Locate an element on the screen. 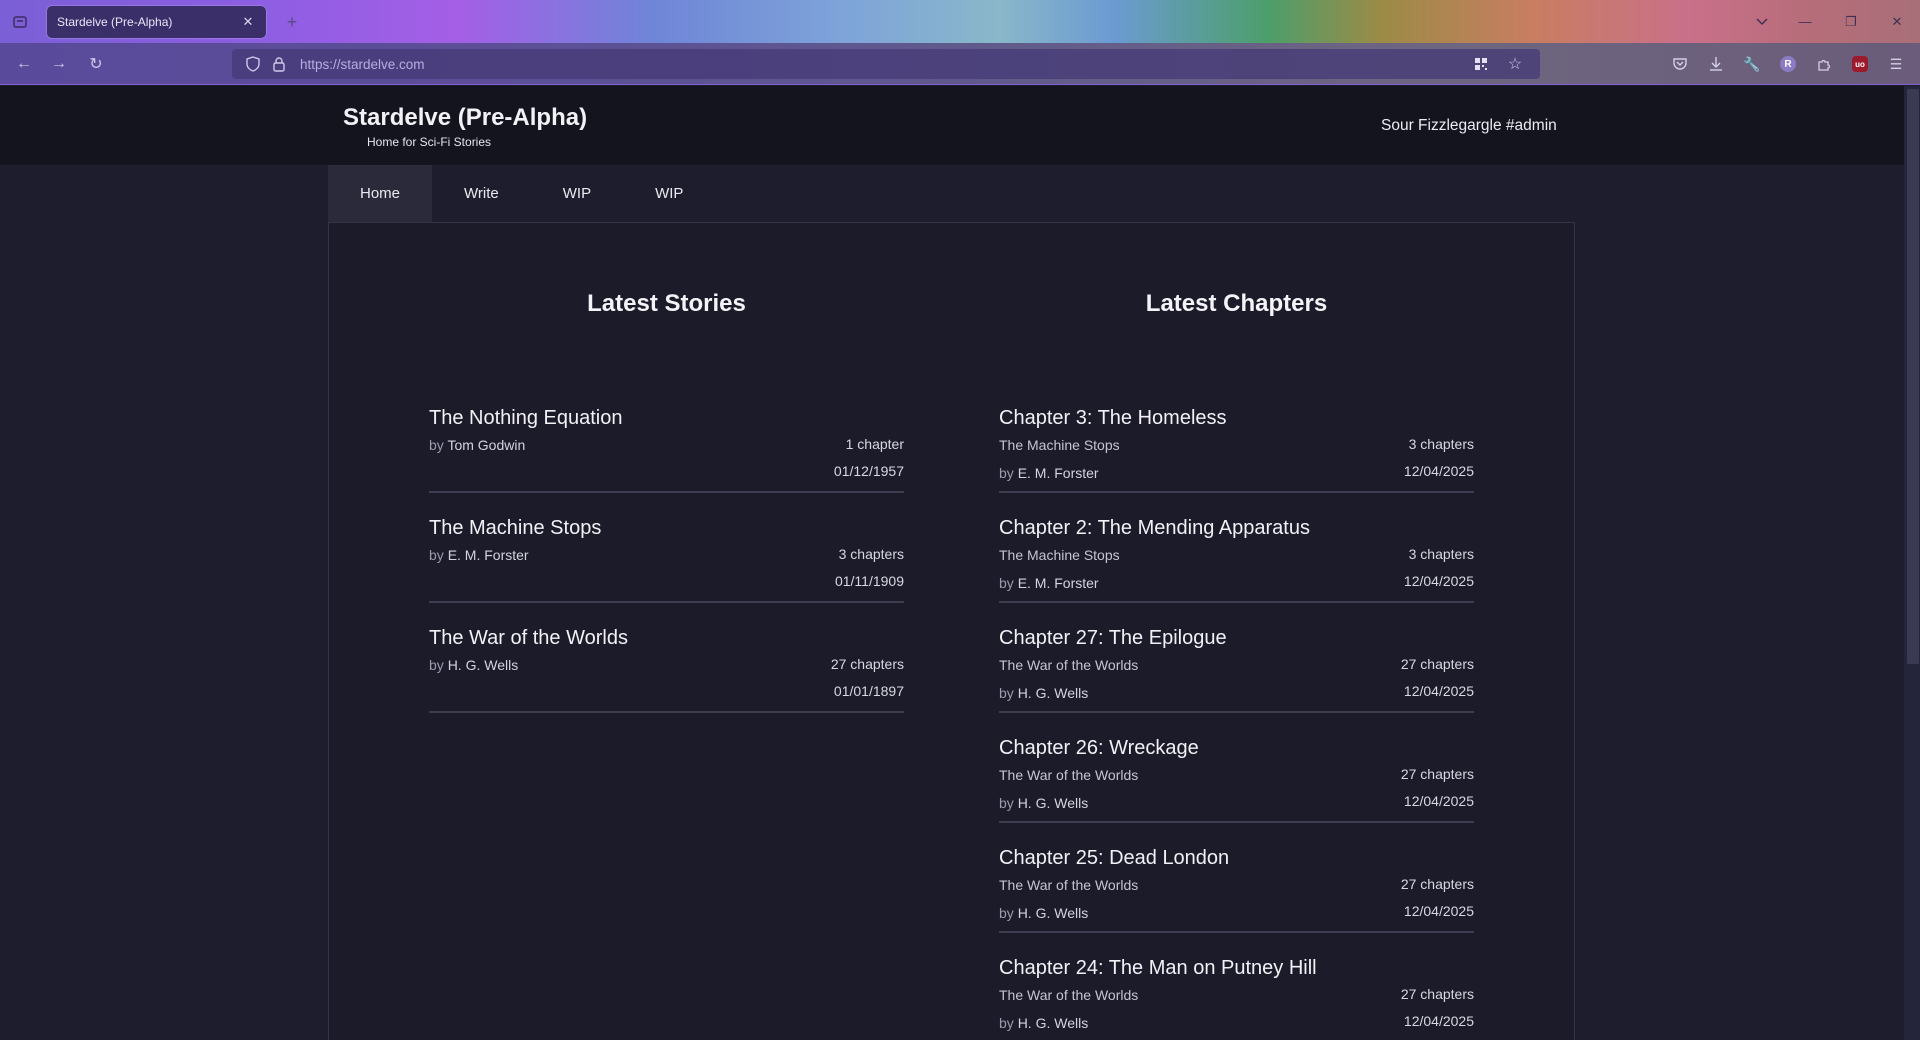  wrench-icon: 🔧 is located at coordinates (1752, 64).